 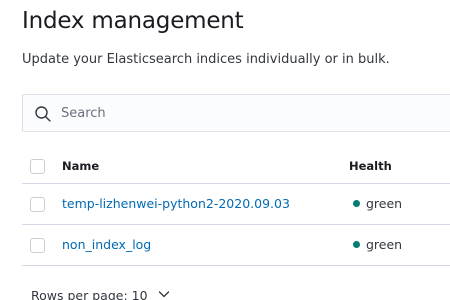 I want to click on table-row: temp-lizhenwei-python2-2020.09.03 green, so click(x=236, y=204).